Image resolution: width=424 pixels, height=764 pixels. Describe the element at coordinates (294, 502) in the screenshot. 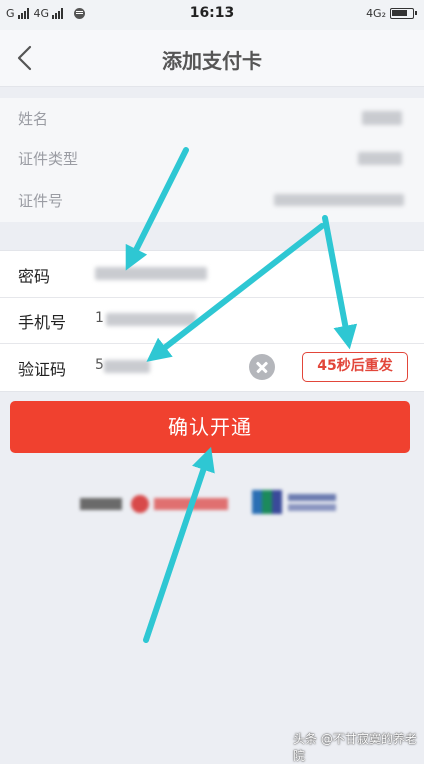

I see `bank-logo-unionpay` at that location.